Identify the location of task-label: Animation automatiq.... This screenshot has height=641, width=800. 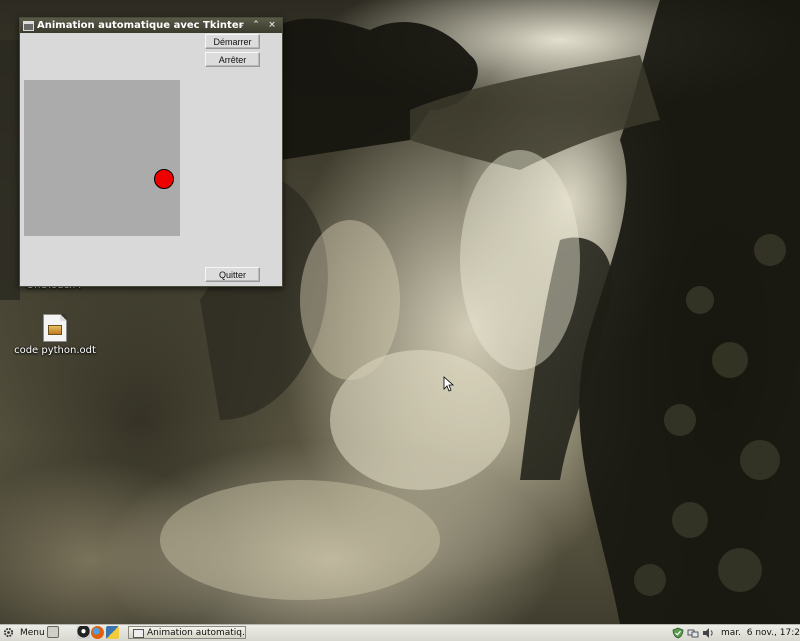
(196, 633).